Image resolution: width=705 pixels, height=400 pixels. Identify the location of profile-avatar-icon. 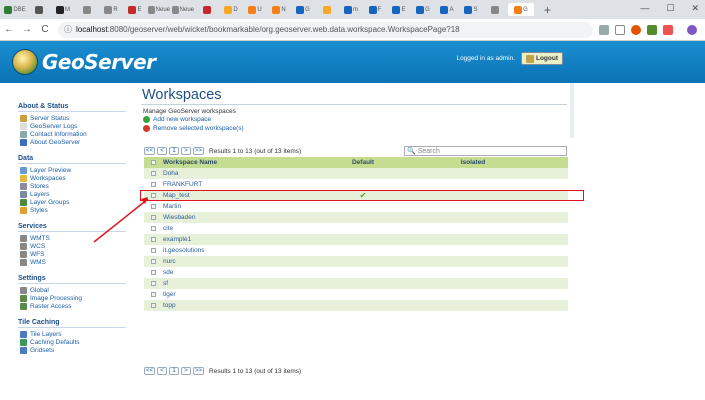
(692, 29).